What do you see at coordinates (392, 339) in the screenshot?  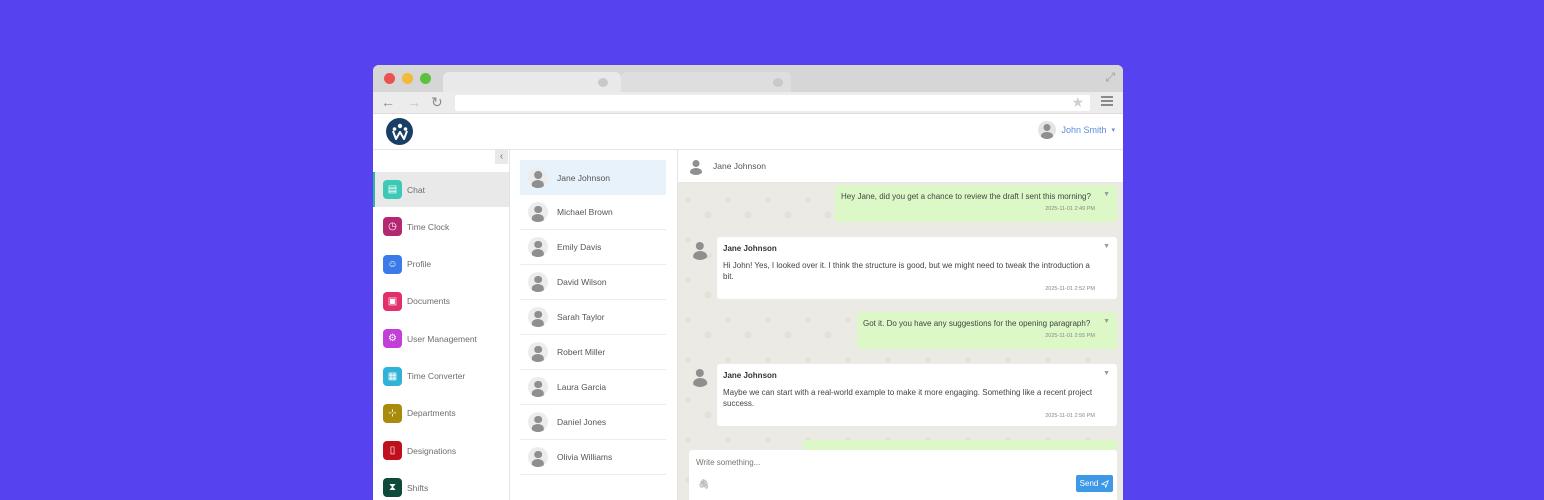 I see `user-gear-icon: ⚙` at bounding box center [392, 339].